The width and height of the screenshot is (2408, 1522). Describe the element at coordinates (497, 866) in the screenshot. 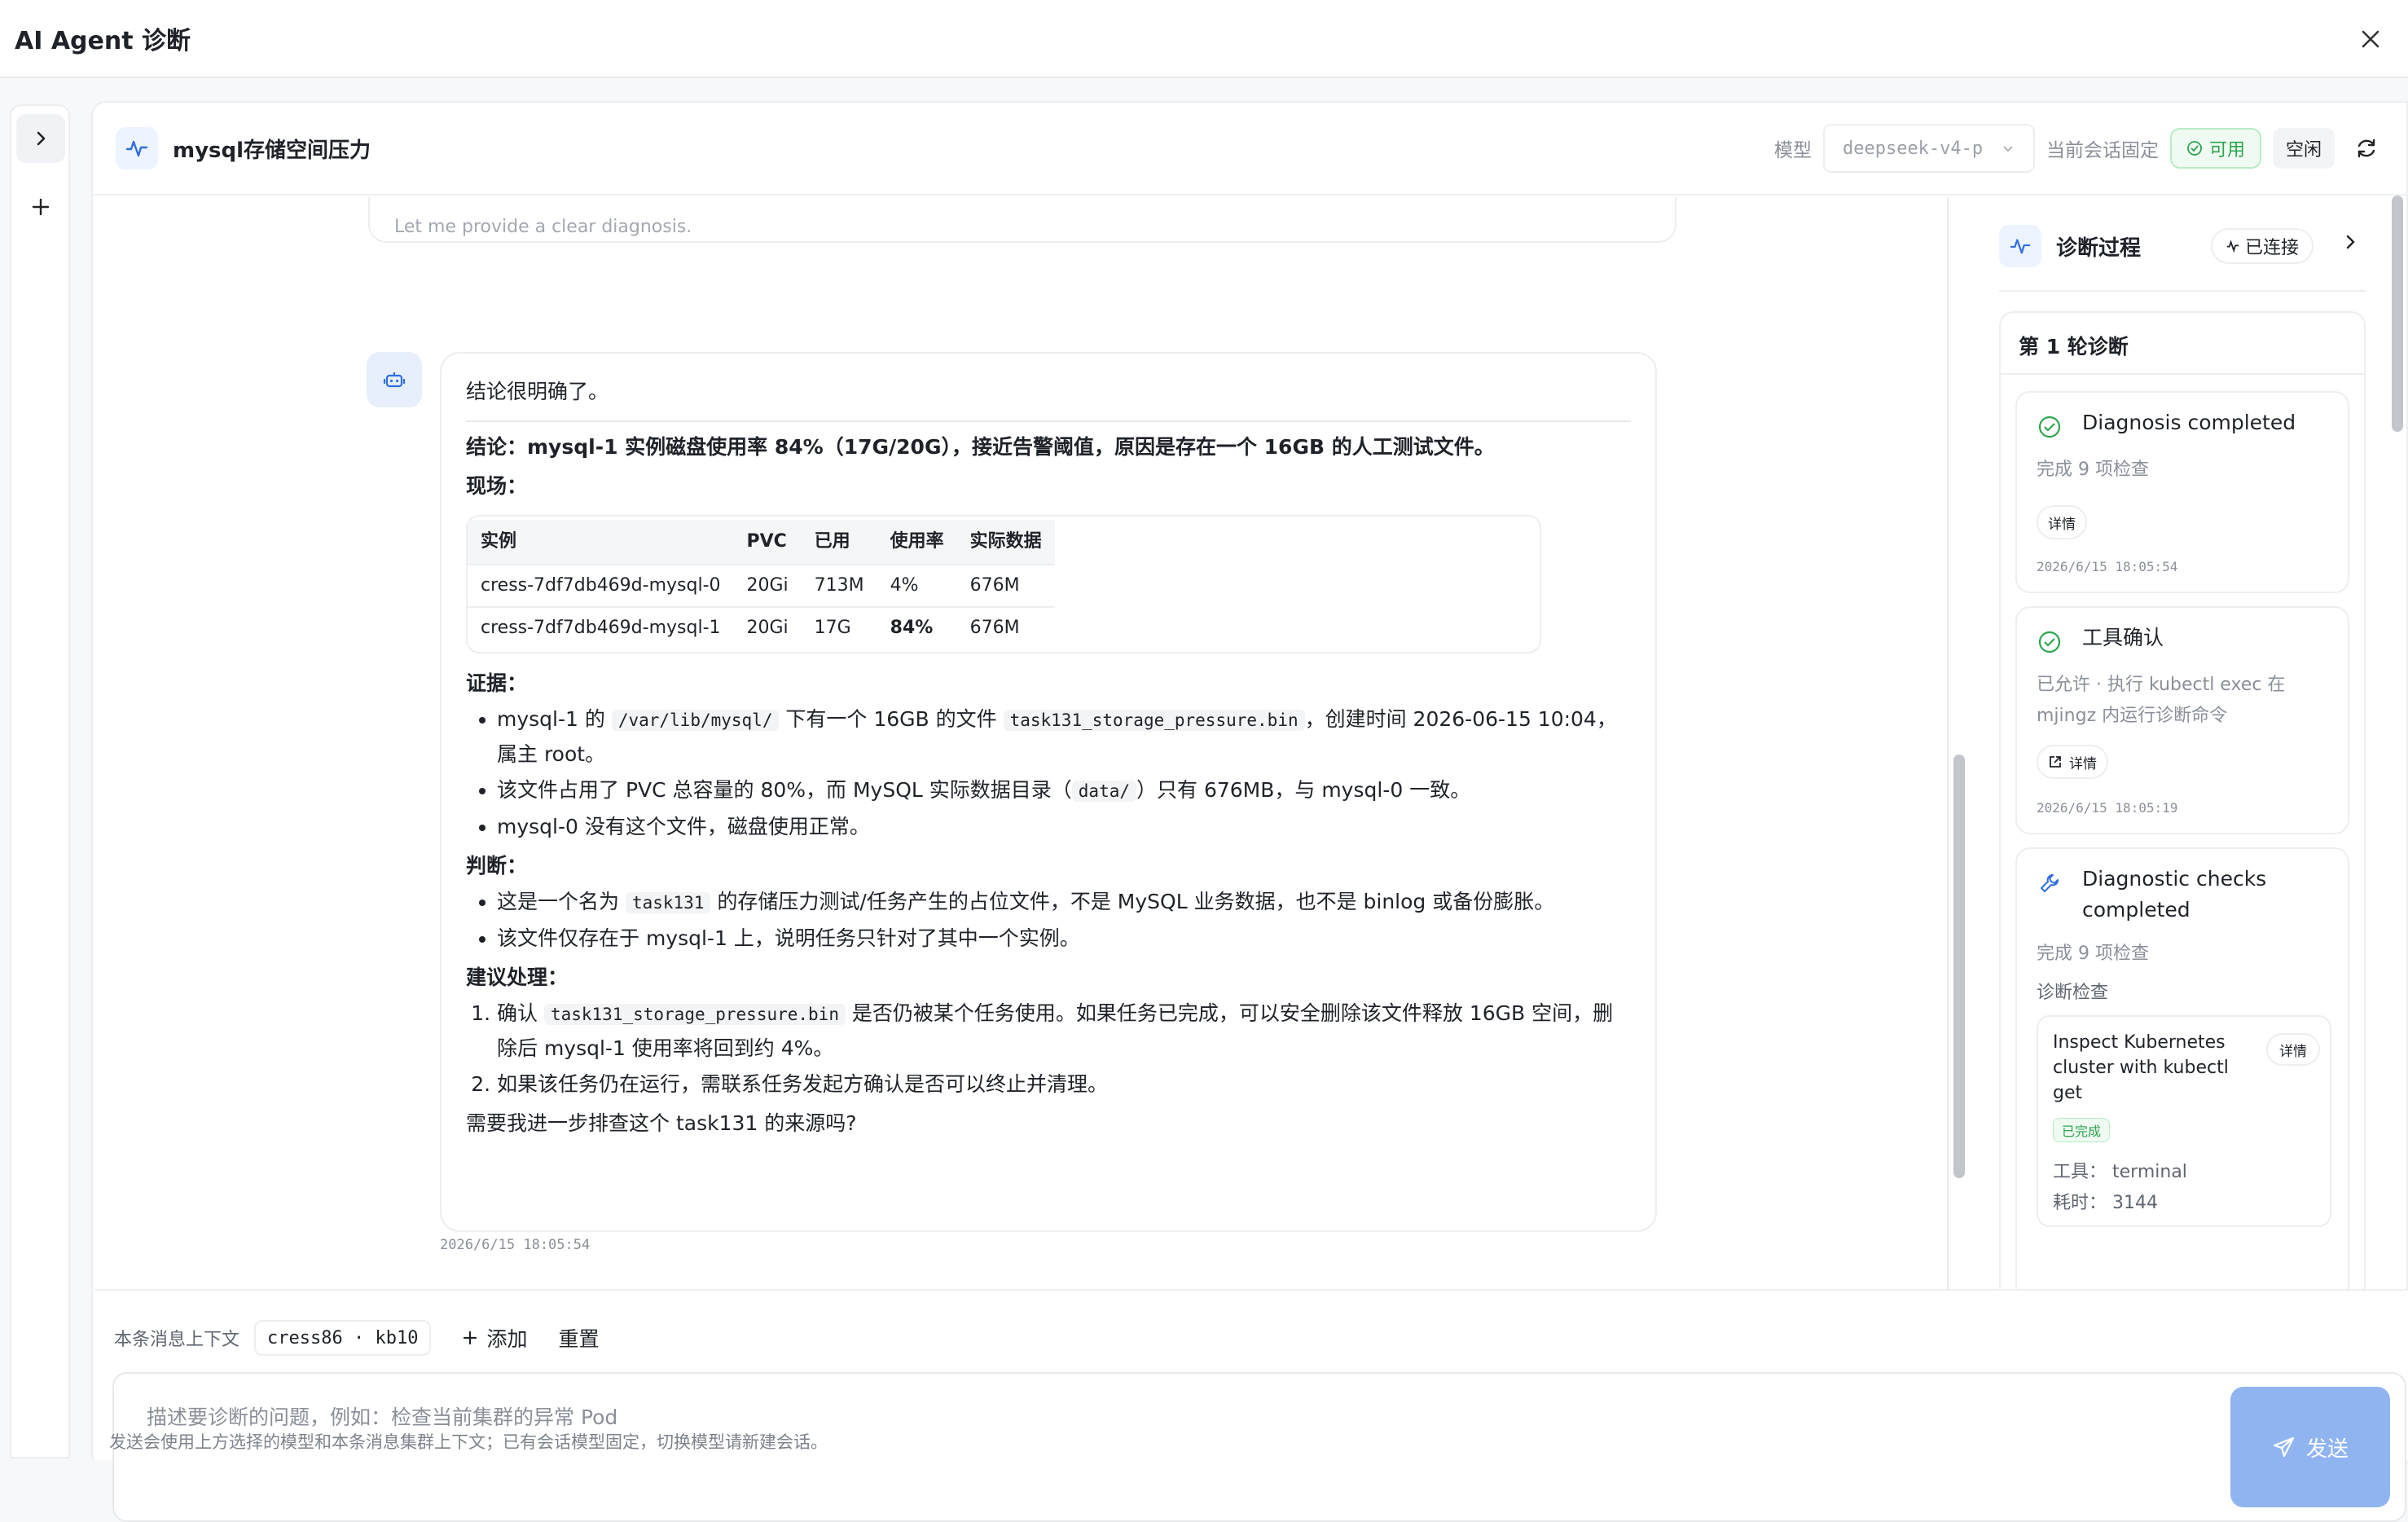

I see `judgement-heading: 判断：` at that location.